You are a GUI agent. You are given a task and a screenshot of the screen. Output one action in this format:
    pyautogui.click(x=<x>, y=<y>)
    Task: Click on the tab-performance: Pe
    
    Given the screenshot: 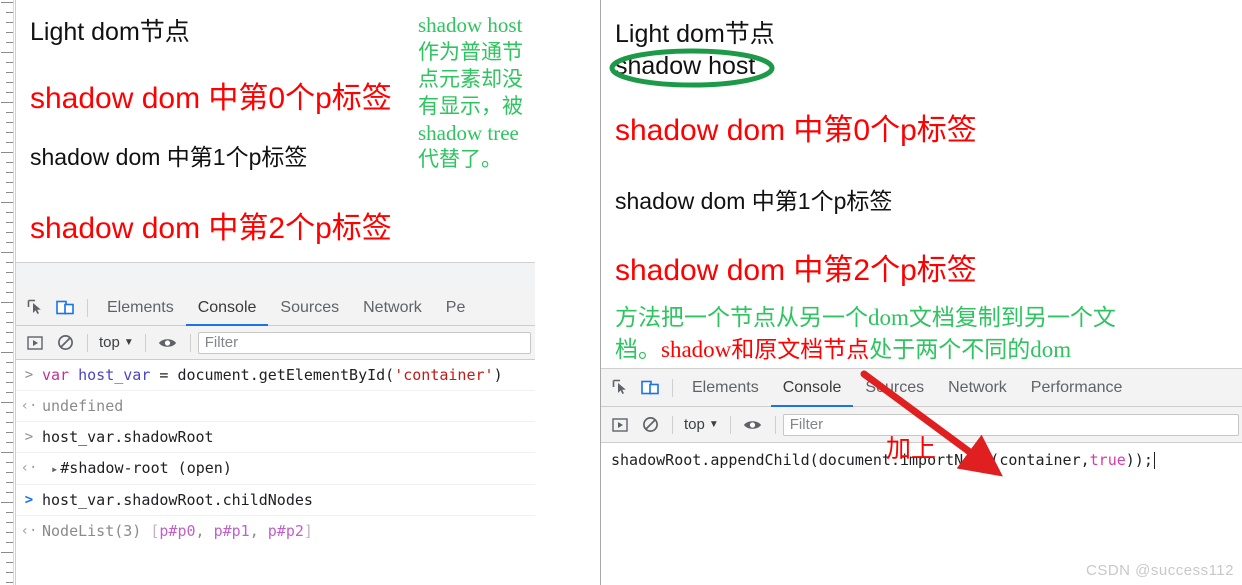 What is the action you would take?
    pyautogui.click(x=456, y=308)
    